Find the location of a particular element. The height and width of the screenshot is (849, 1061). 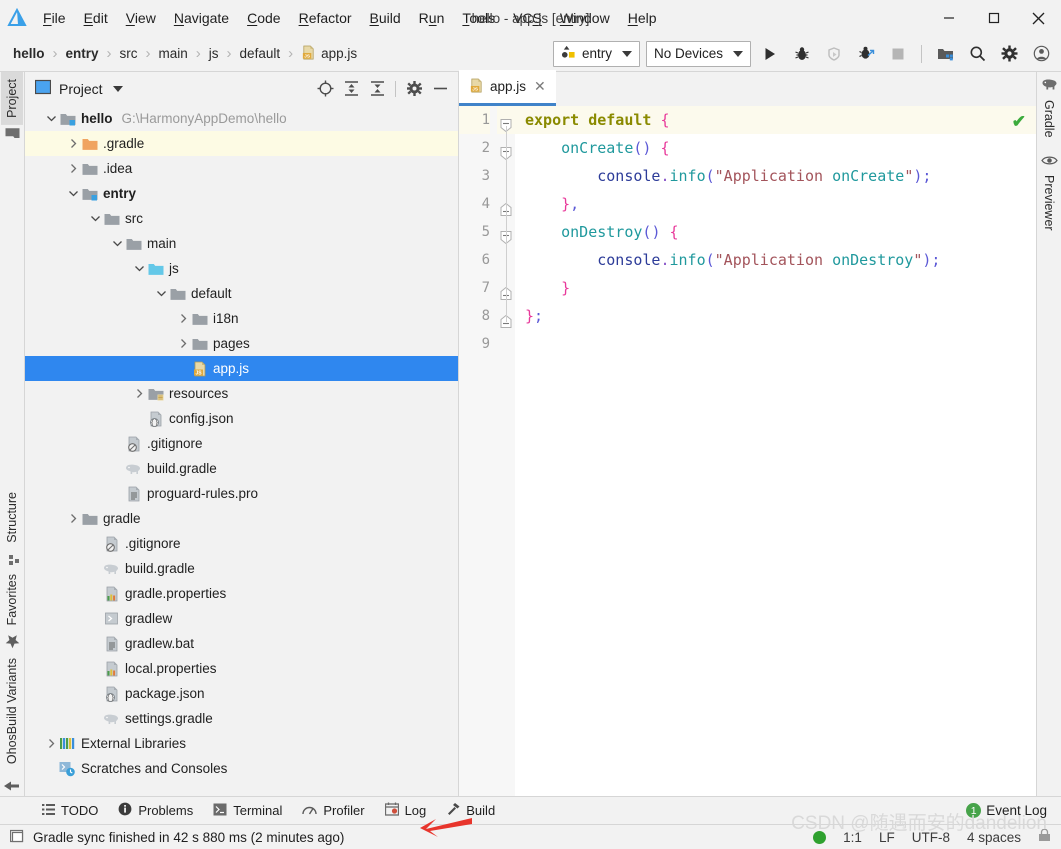

tree-node-package-json: {} package.json is located at coordinates (241, 693).